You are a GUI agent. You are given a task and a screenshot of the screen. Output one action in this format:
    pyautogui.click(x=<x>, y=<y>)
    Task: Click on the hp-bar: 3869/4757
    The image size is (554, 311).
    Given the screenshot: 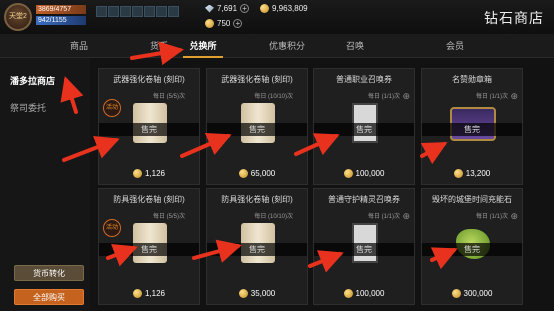 What is the action you would take?
    pyautogui.click(x=61, y=9)
    